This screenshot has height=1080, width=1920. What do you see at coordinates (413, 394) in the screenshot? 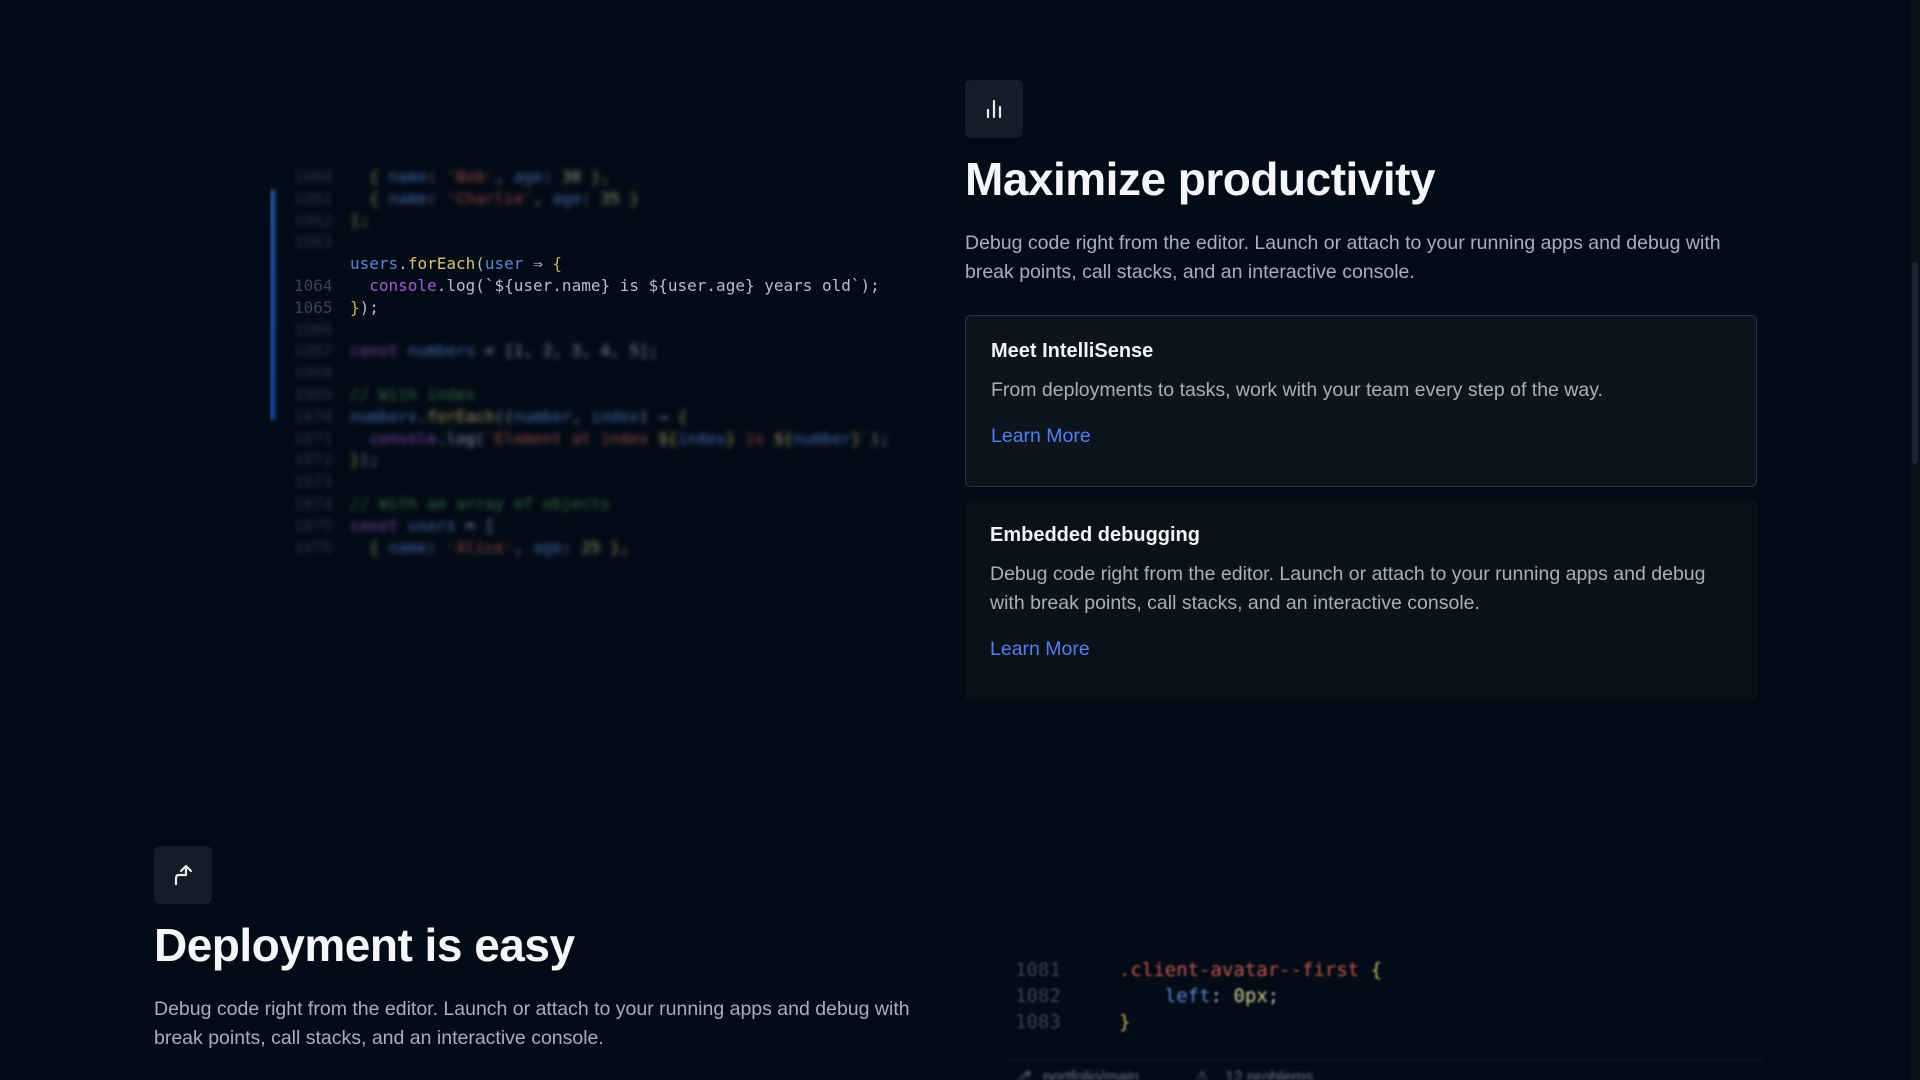
I see `code-text: // With index` at bounding box center [413, 394].